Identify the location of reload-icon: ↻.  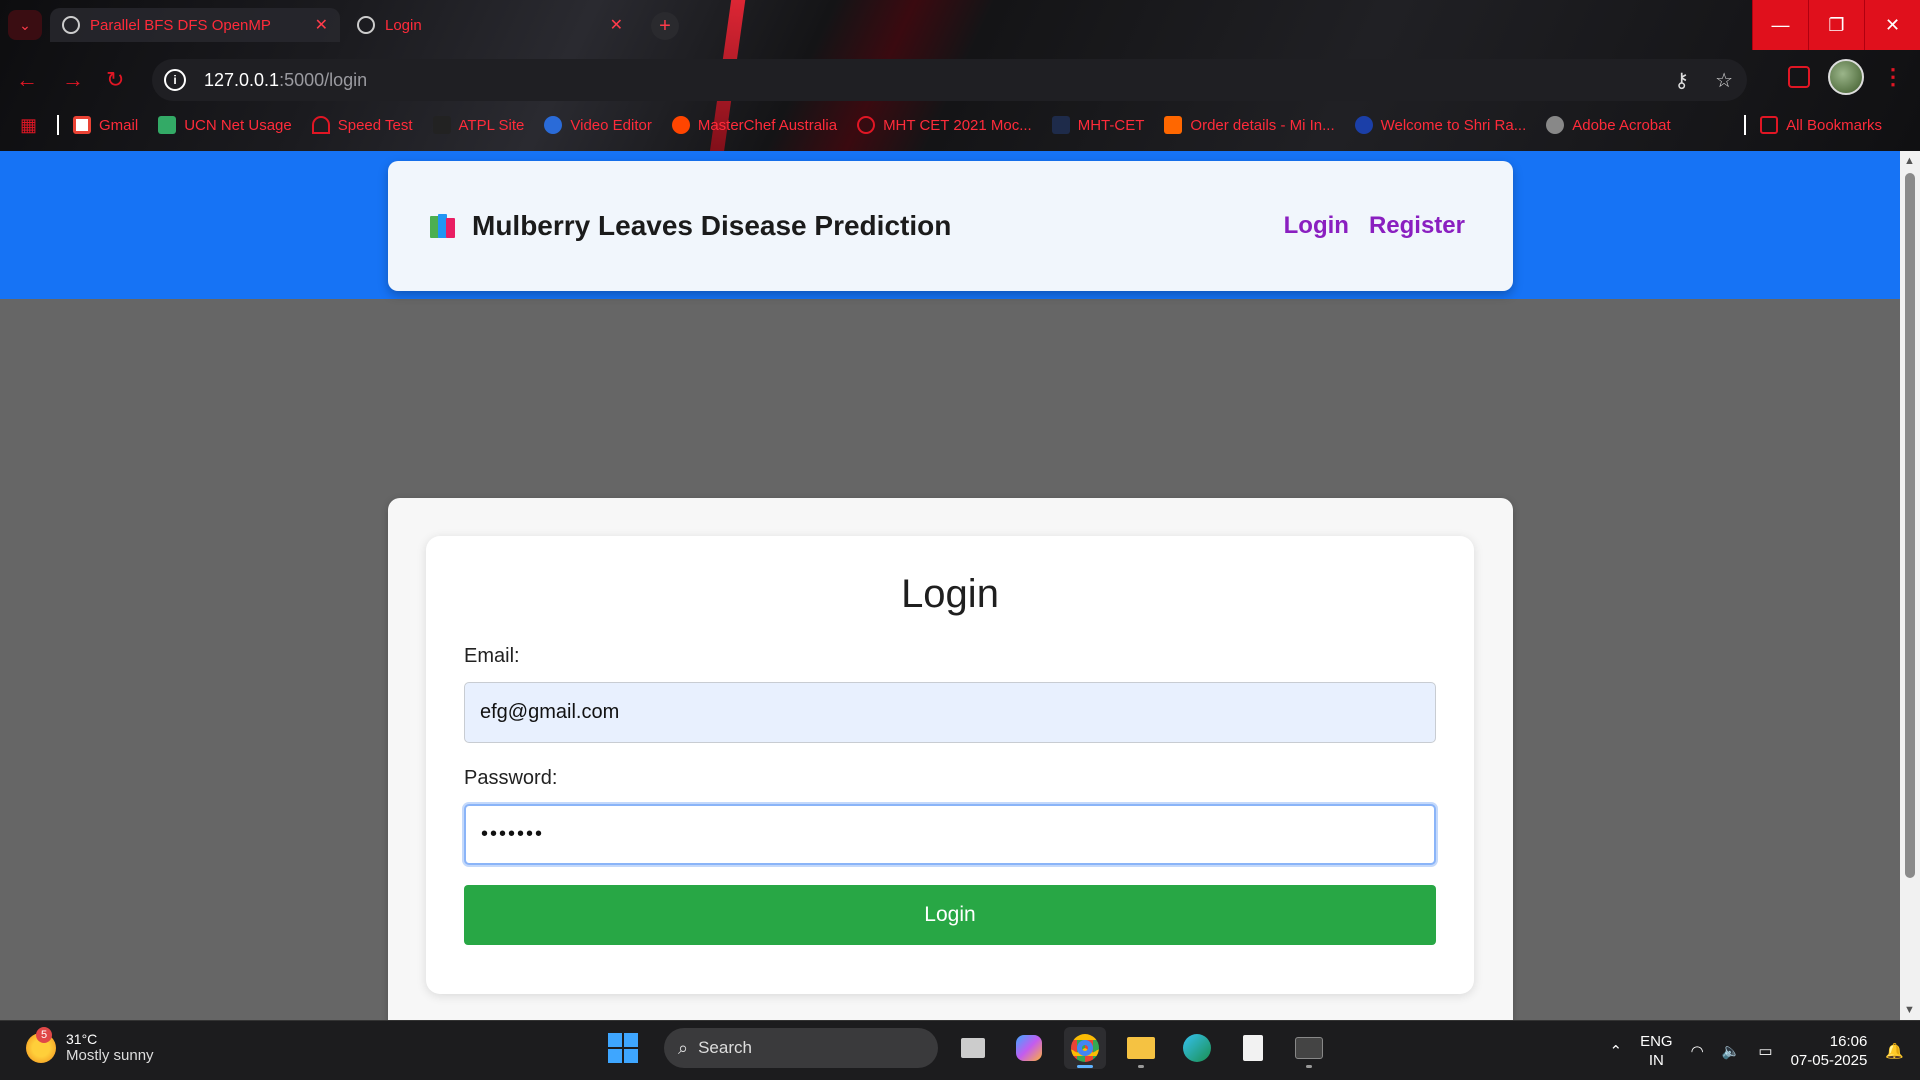
(115, 80).